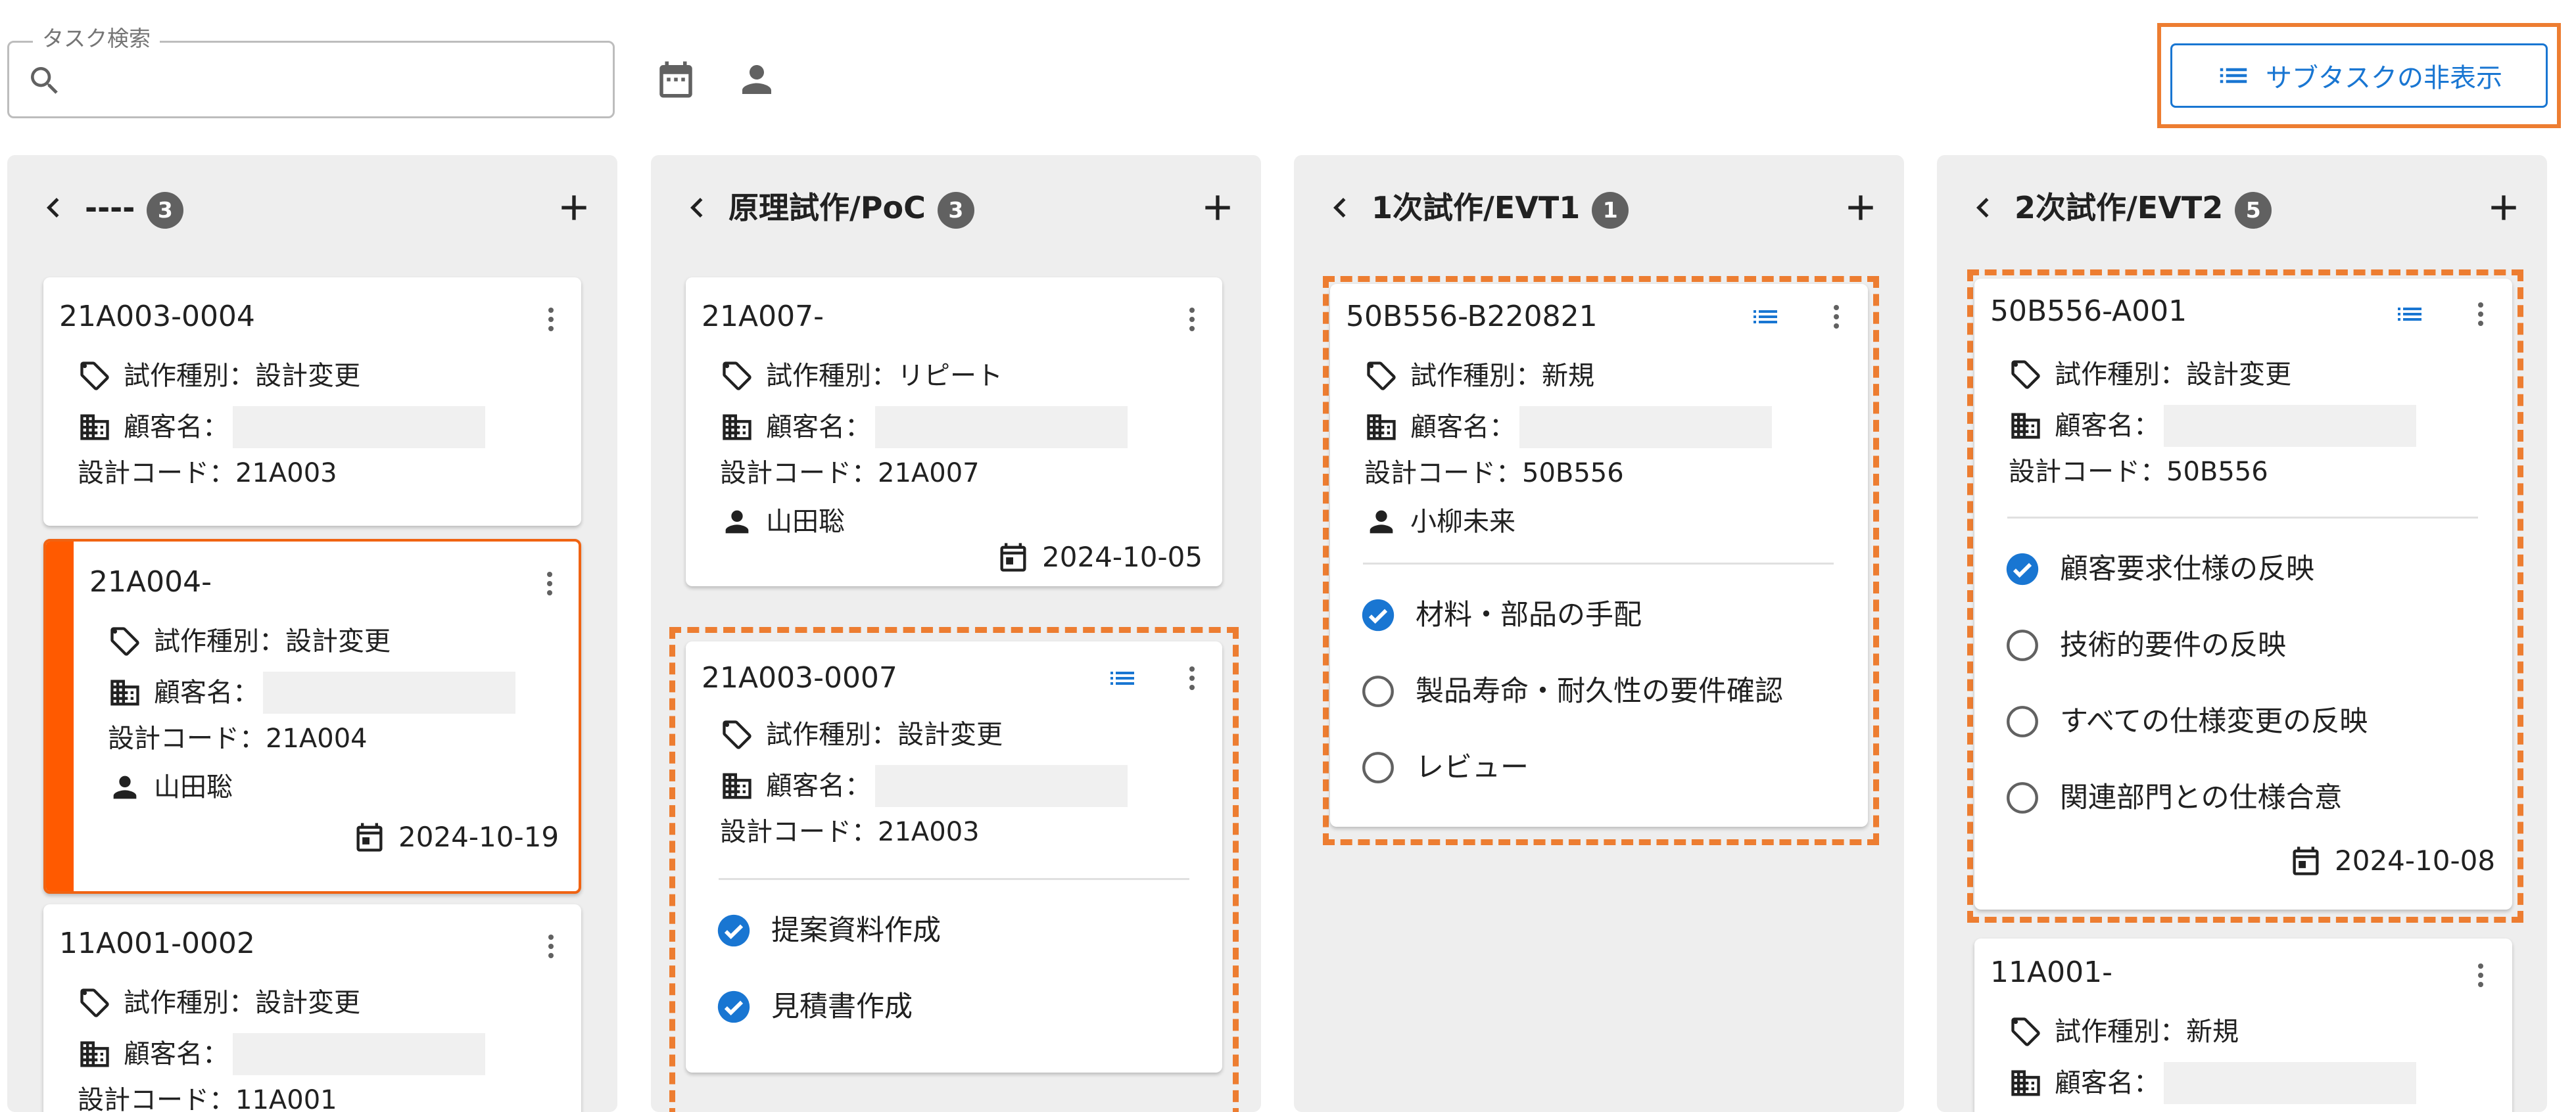 The image size is (2576, 1112). I want to click on task-card: 11A001-0002 試作種別：設計変更 顧客名： 設計コード：11A001, so click(312, 1008).